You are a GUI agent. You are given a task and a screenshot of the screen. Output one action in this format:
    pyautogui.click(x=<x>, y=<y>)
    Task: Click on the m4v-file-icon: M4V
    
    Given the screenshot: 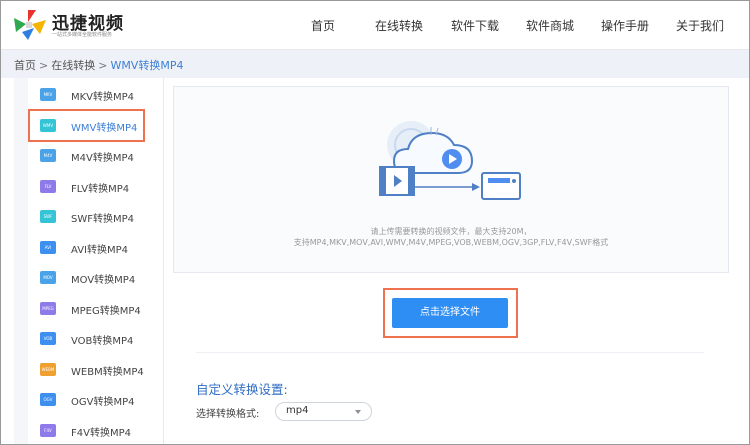 What is the action you would take?
    pyautogui.click(x=48, y=155)
    